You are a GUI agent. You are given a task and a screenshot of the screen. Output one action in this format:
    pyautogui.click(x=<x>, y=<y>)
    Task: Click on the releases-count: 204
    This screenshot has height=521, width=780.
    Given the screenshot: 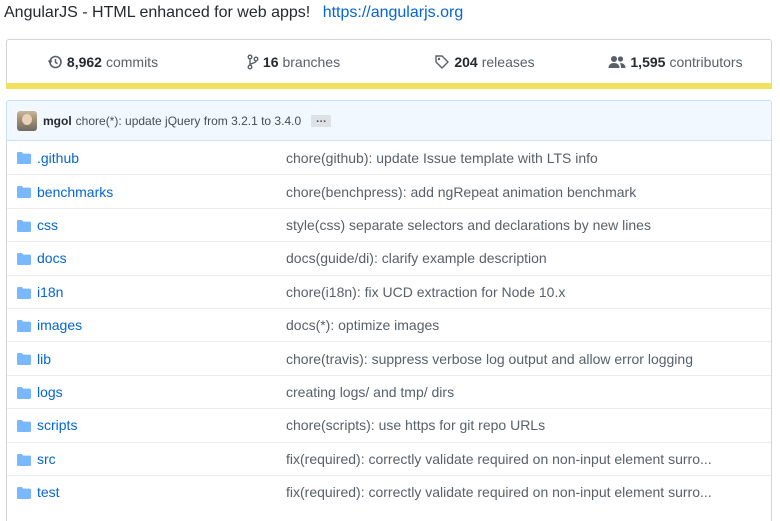 What is the action you would take?
    pyautogui.click(x=466, y=62)
    